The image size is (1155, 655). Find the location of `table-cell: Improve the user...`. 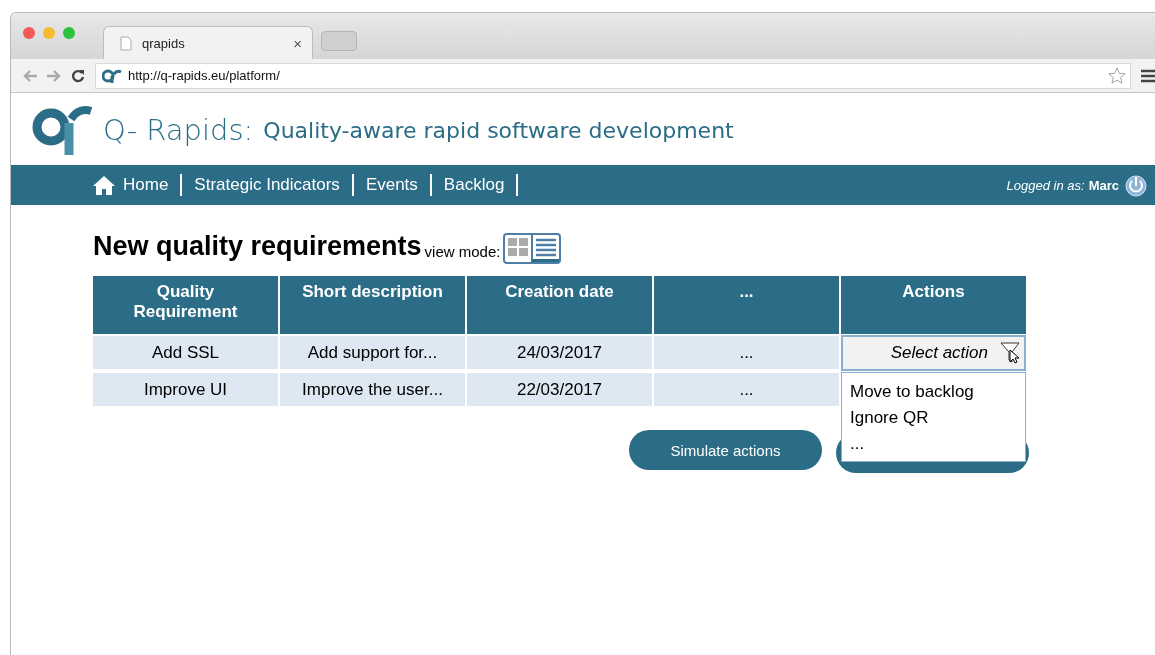

table-cell: Improve the user... is located at coordinates (372, 389).